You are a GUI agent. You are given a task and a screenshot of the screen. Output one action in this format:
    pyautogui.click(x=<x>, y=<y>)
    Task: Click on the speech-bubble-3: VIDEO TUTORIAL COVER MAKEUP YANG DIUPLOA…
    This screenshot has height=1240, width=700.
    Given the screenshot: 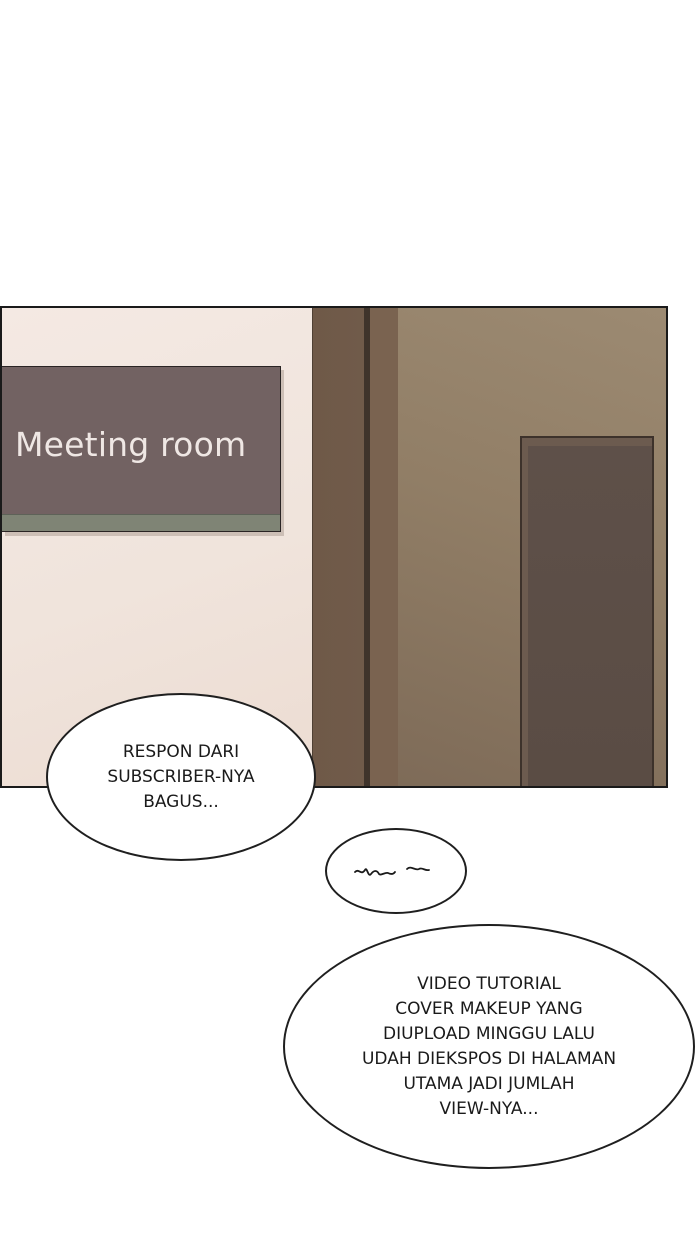 What is the action you would take?
    pyautogui.click(x=489, y=1046)
    